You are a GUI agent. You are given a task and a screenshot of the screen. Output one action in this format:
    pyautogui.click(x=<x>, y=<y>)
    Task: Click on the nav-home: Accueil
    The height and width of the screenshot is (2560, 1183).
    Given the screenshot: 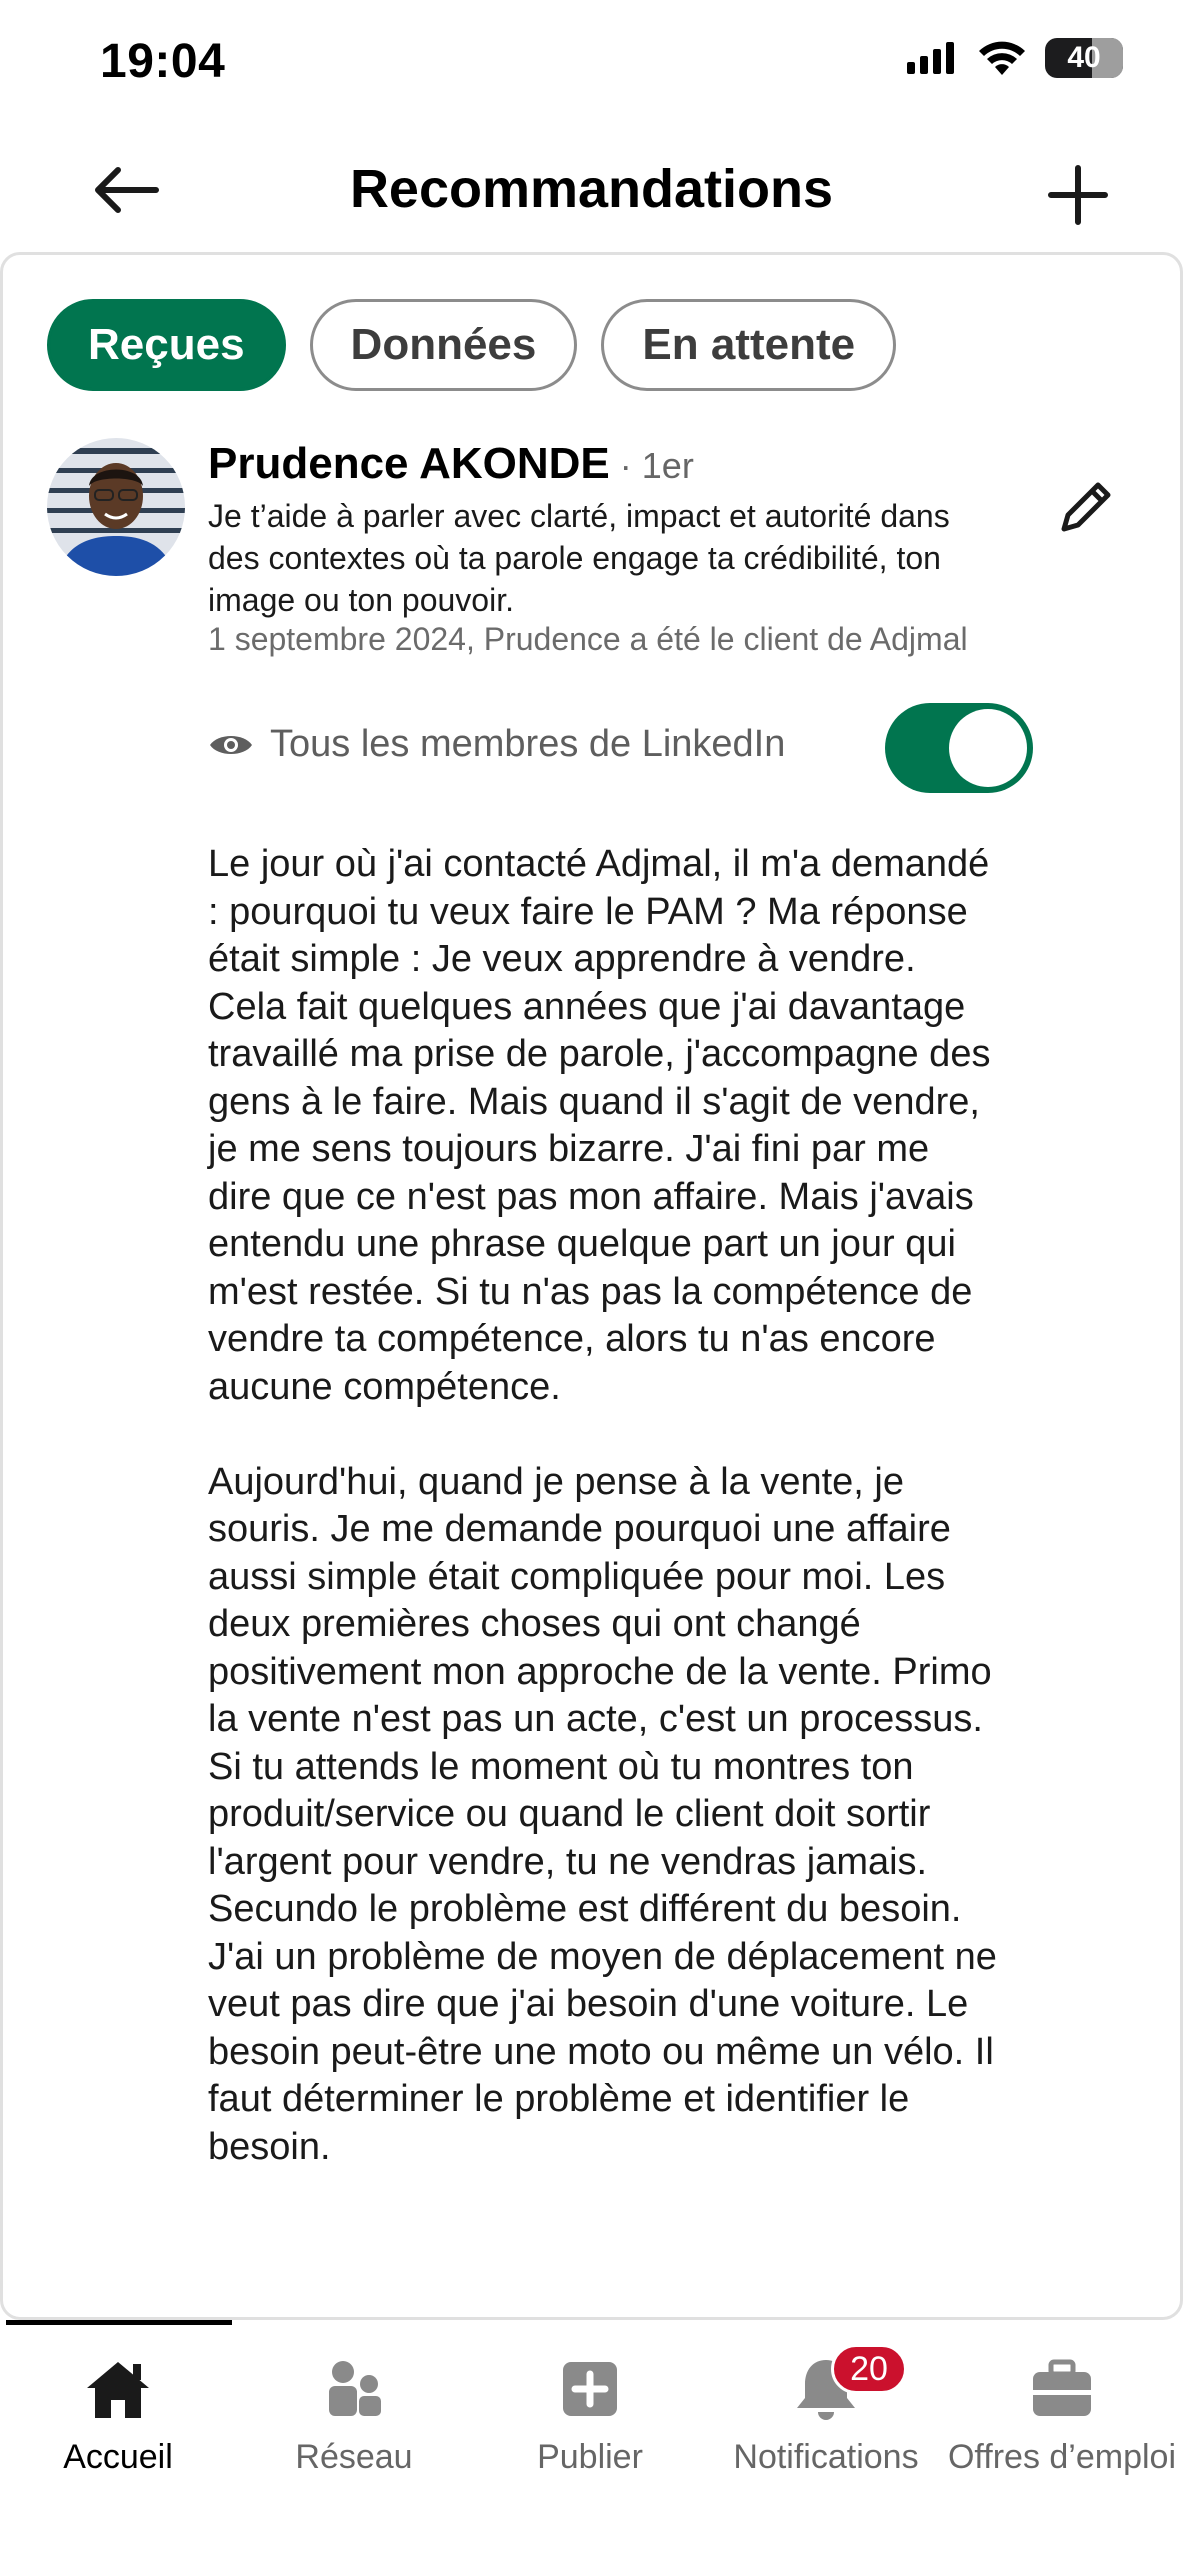 What is the action you would take?
    pyautogui.click(x=118, y=2417)
    